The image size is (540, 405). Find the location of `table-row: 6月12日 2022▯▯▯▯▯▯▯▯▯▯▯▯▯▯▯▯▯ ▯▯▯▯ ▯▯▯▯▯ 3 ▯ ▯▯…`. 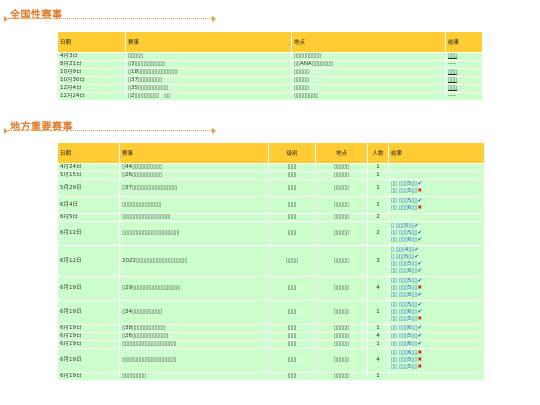

table-row: 6月12日 2022▯▯▯▯▯▯▯▯▯▯▯▯▯▯▯▯▯ ▯▯▯▯ ▯▯▯▯▯ 3 ▯ ▯▯… is located at coordinates (271, 261).